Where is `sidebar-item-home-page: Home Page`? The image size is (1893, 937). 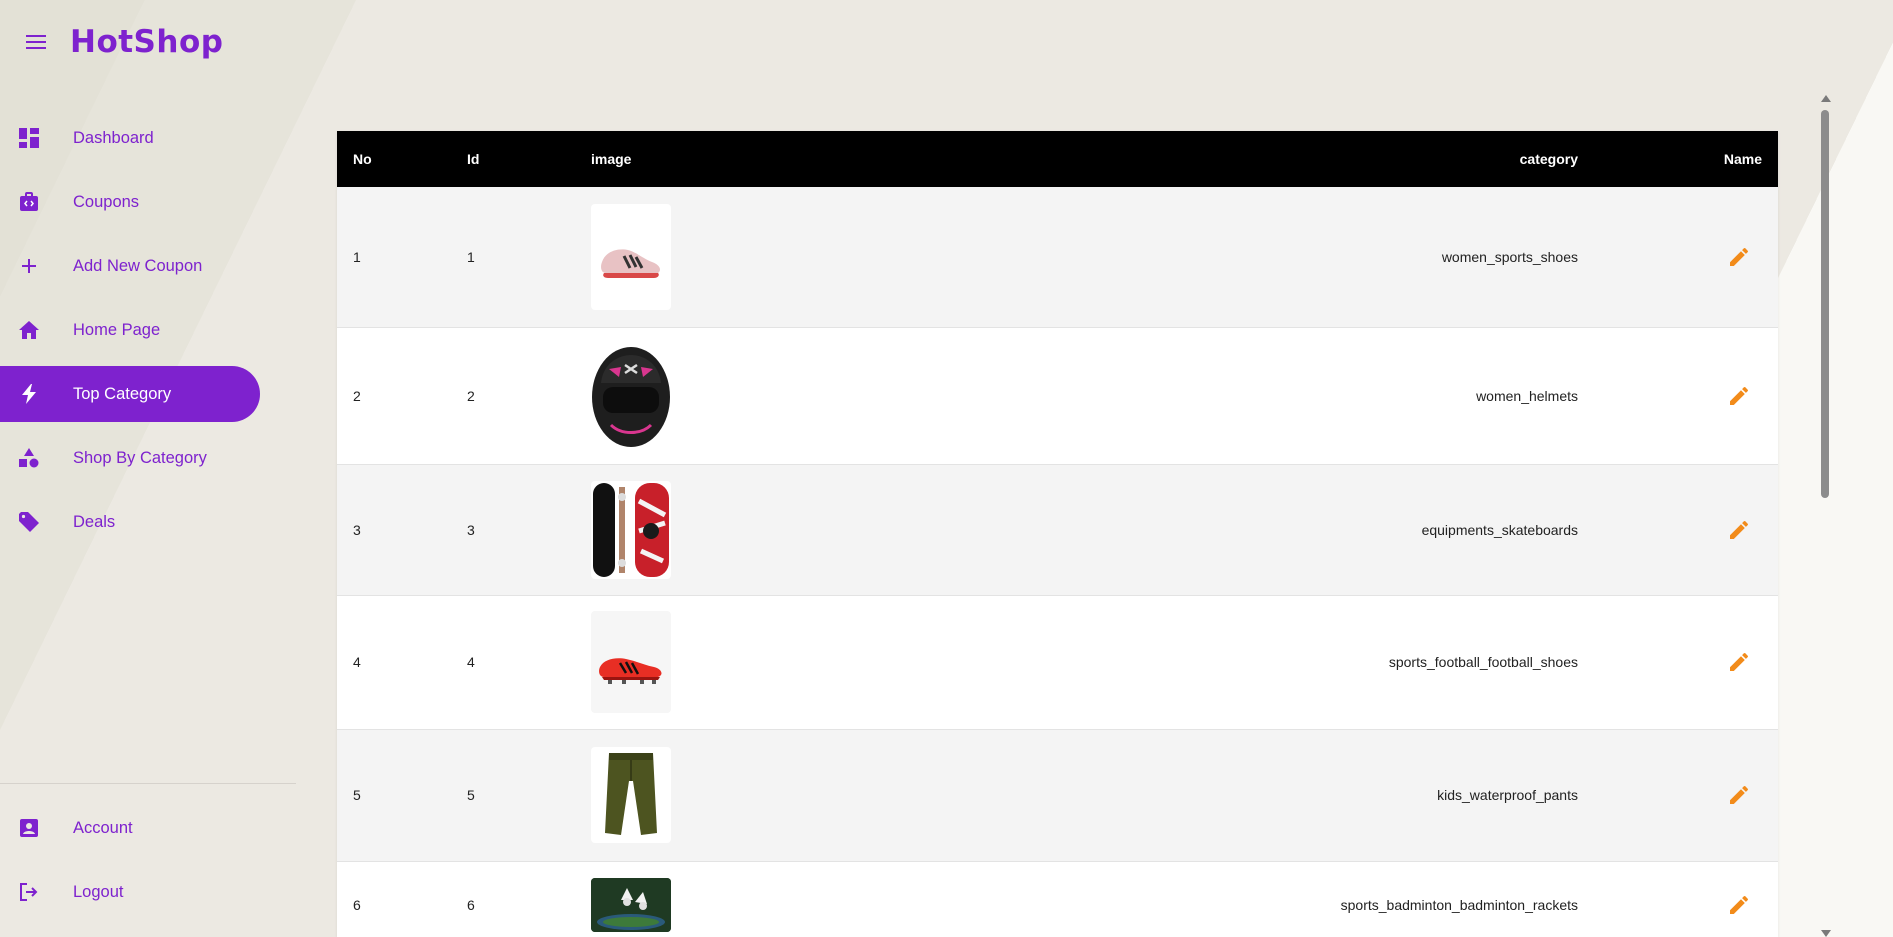
sidebar-item-home-page: Home Page is located at coordinates (130, 330).